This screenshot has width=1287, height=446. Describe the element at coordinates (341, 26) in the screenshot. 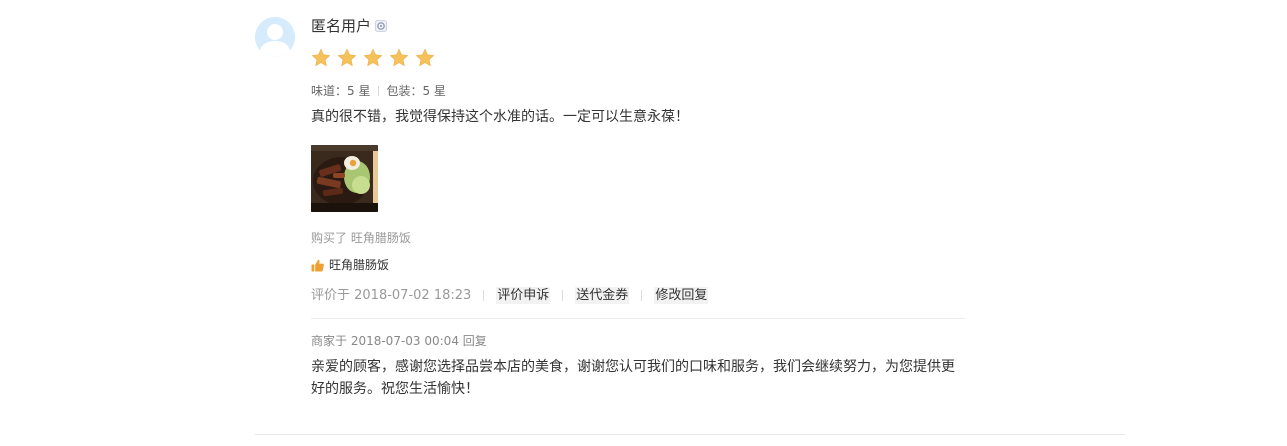

I see `user-name: 匿名用户` at that location.